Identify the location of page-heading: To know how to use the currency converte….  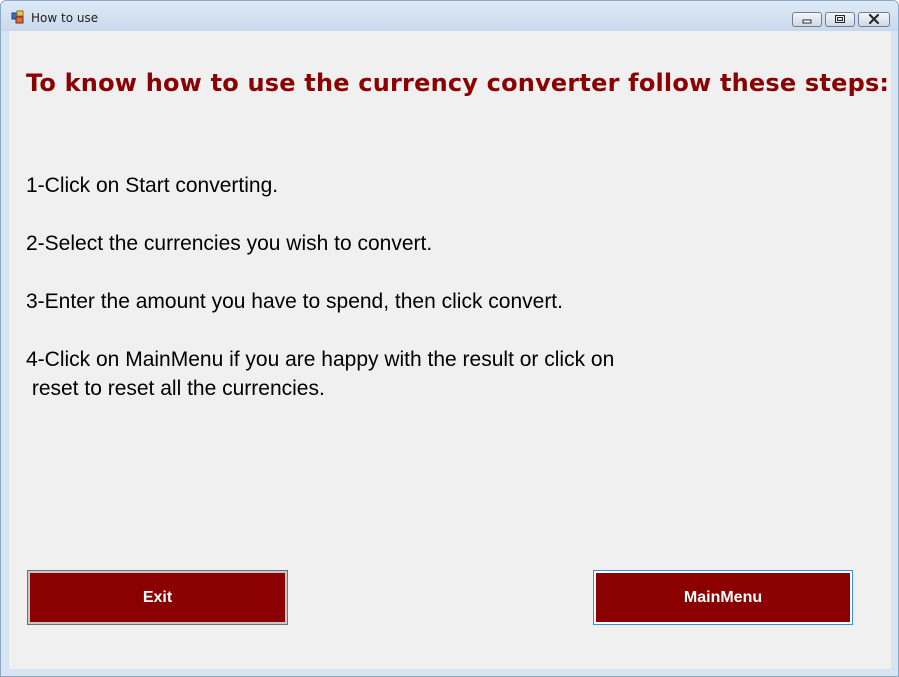
(458, 83).